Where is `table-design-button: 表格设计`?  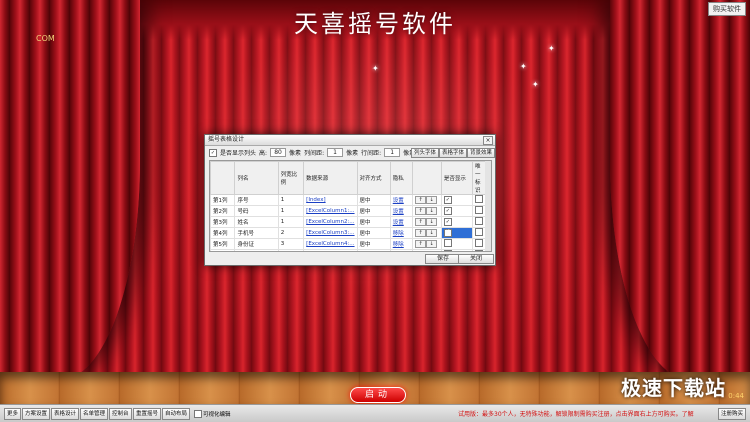 table-design-button: 表格设计 is located at coordinates (65, 414).